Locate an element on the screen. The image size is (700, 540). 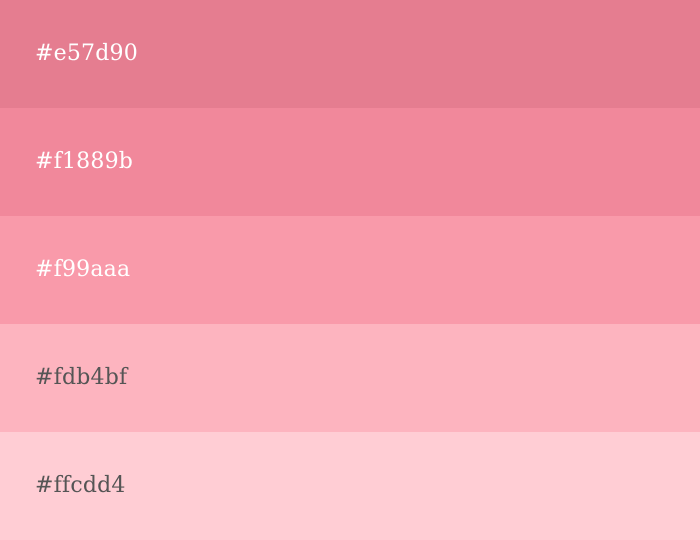
swatch-hex-label: #fdb4bf is located at coordinates (81, 377).